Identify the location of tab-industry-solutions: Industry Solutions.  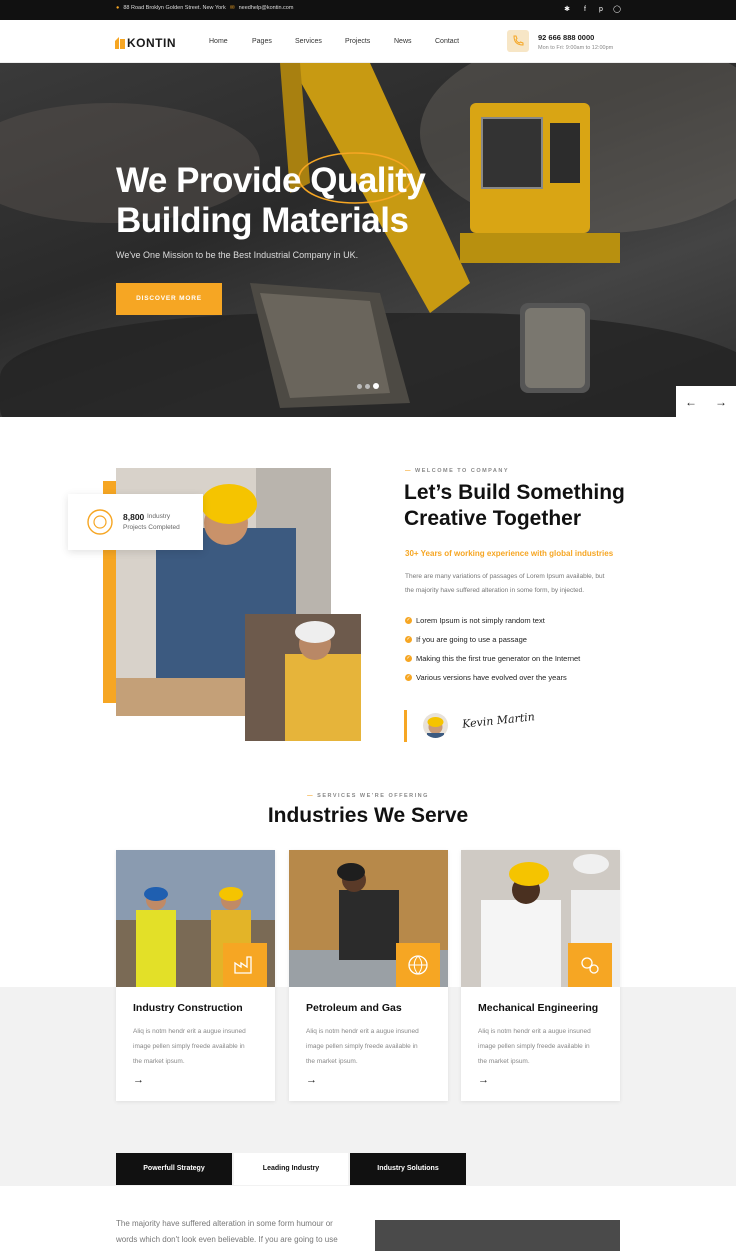
(408, 1169).